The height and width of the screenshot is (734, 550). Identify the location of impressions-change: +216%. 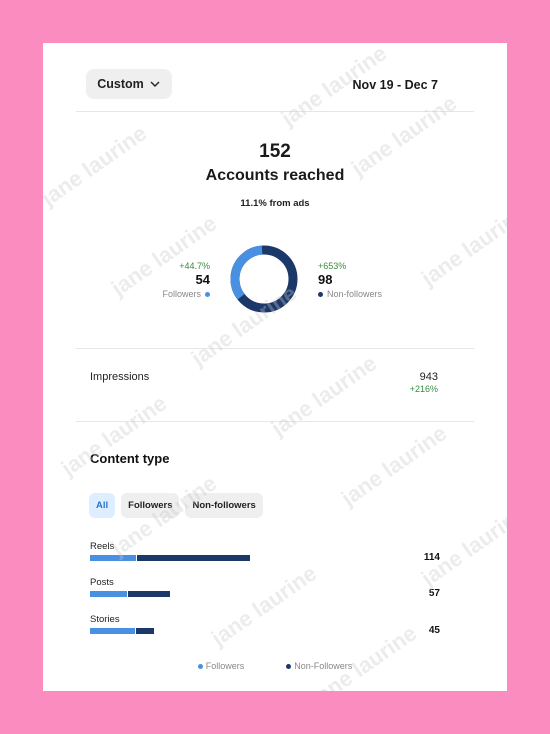
(423, 389).